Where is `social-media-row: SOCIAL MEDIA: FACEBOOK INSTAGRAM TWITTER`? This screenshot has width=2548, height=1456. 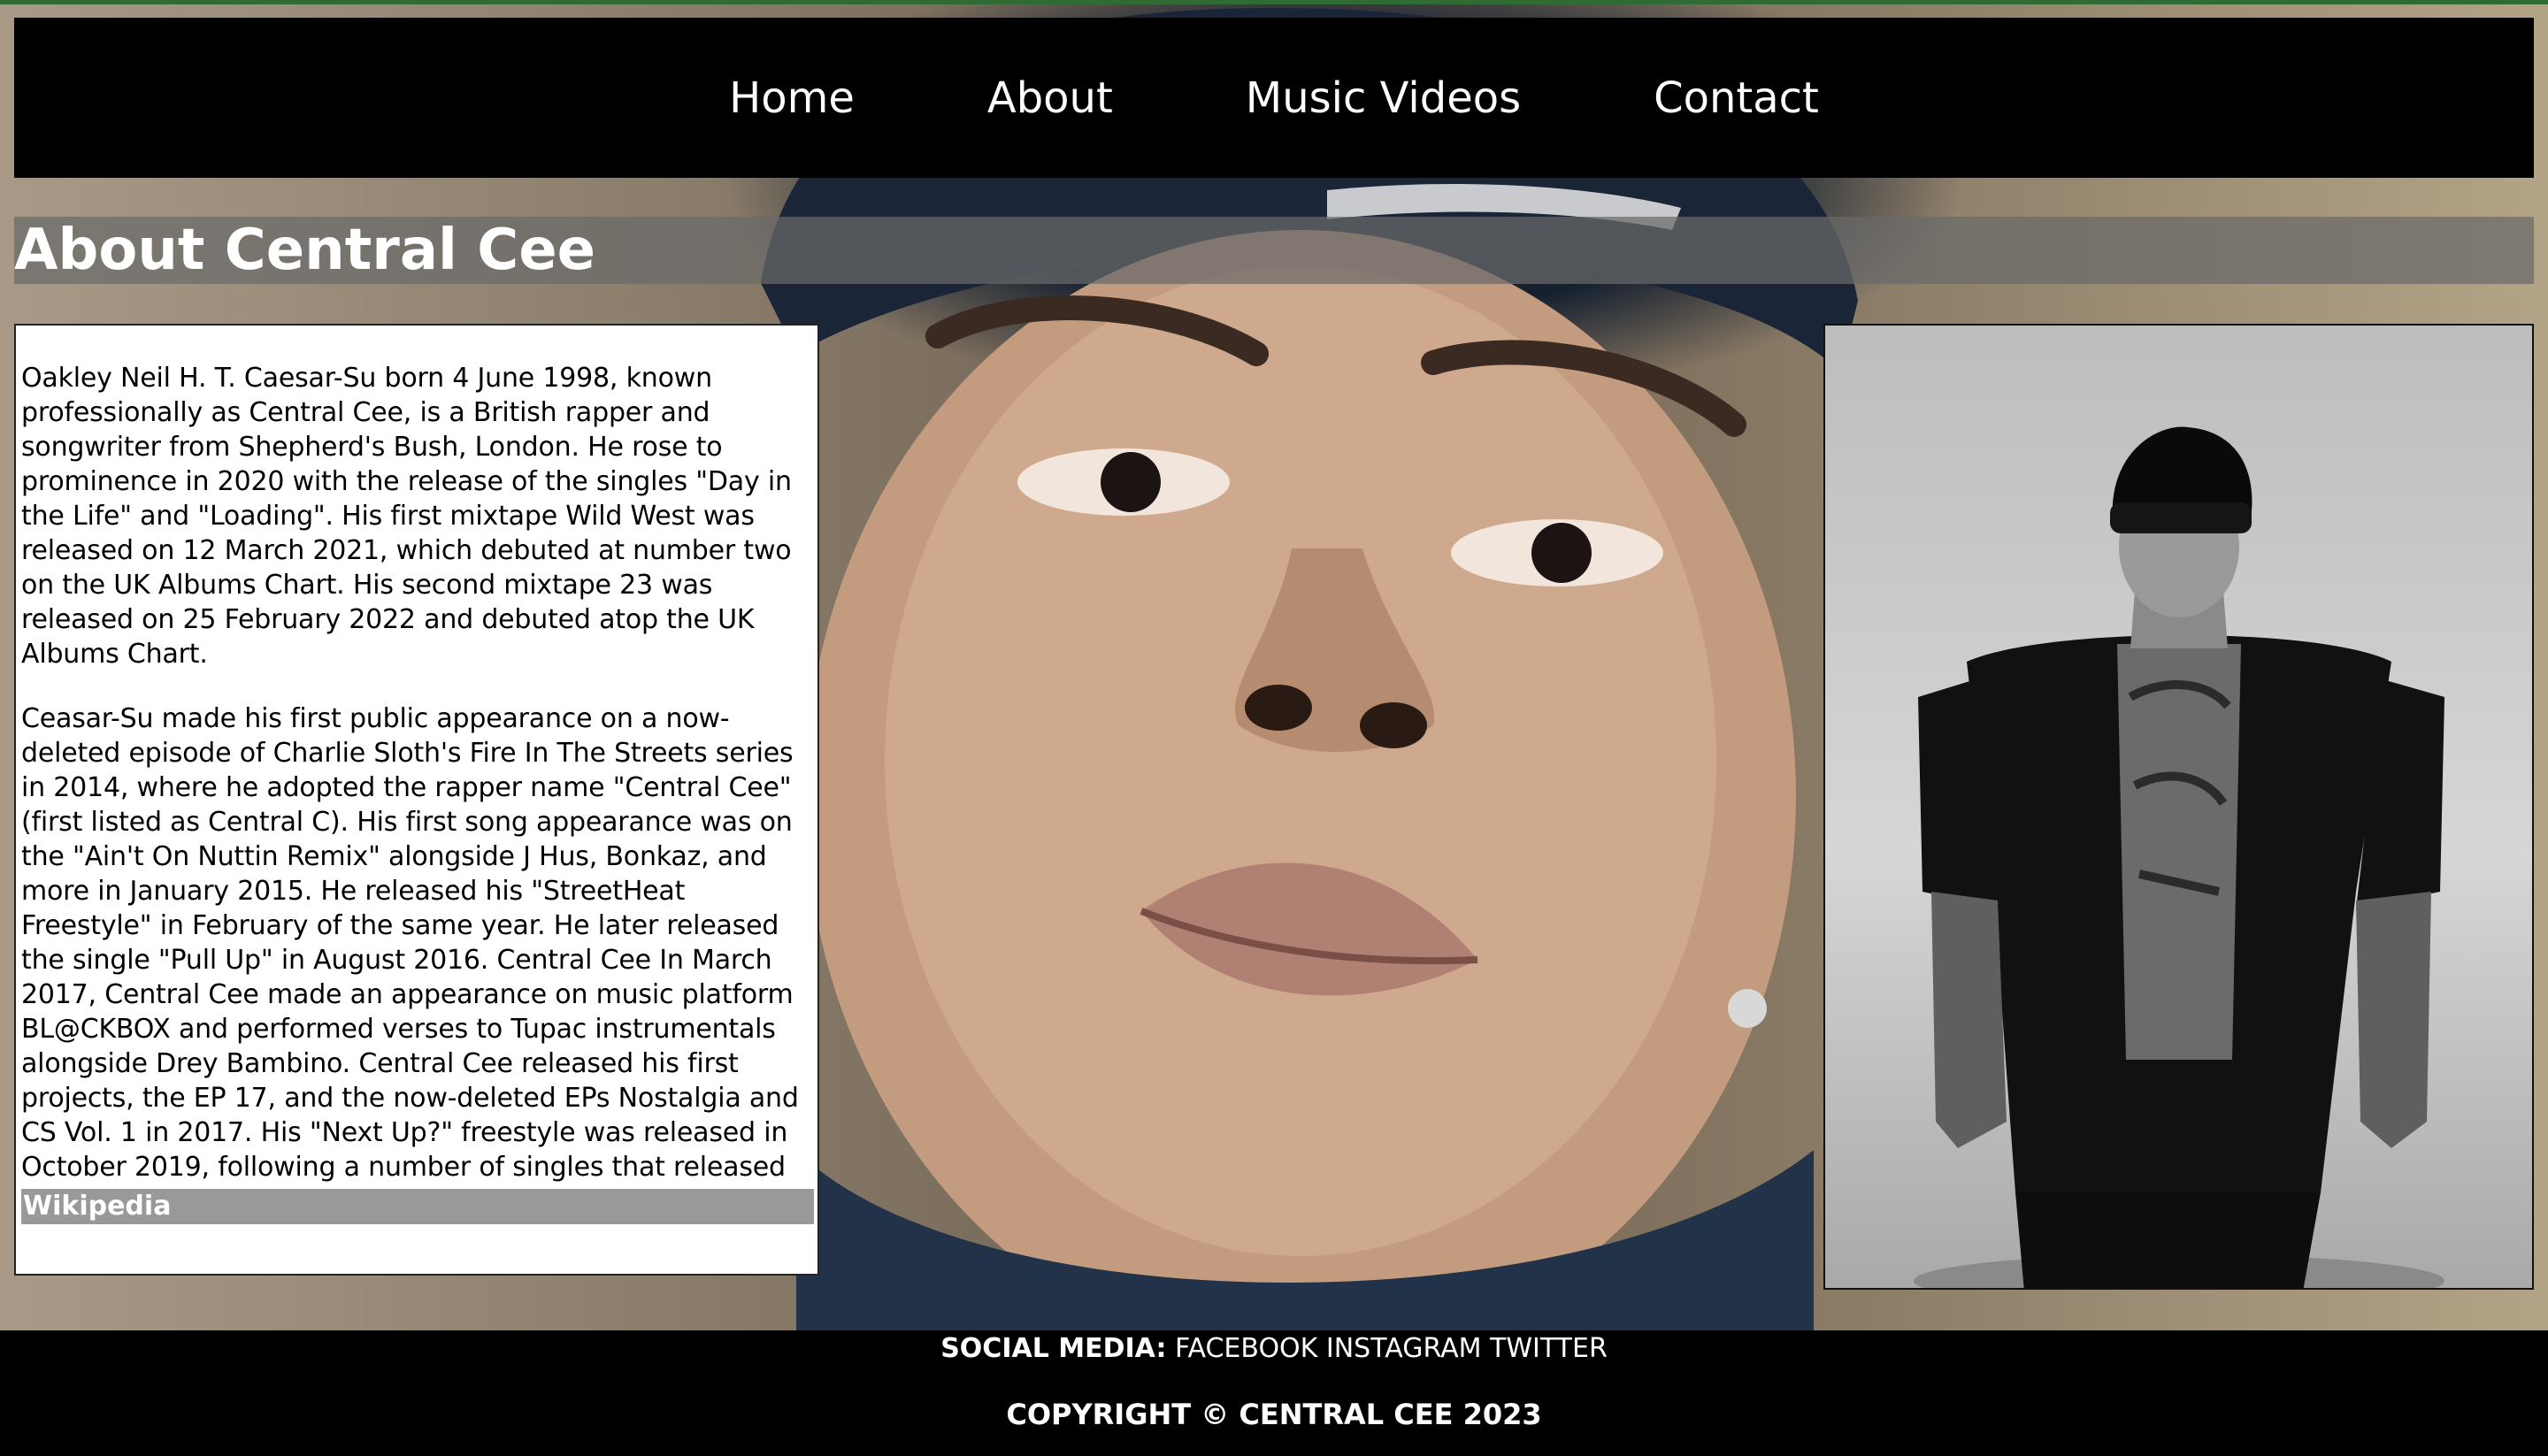
social-media-row: SOCIAL MEDIA: FACEBOOK INSTAGRAM TWITTER is located at coordinates (1274, 1349).